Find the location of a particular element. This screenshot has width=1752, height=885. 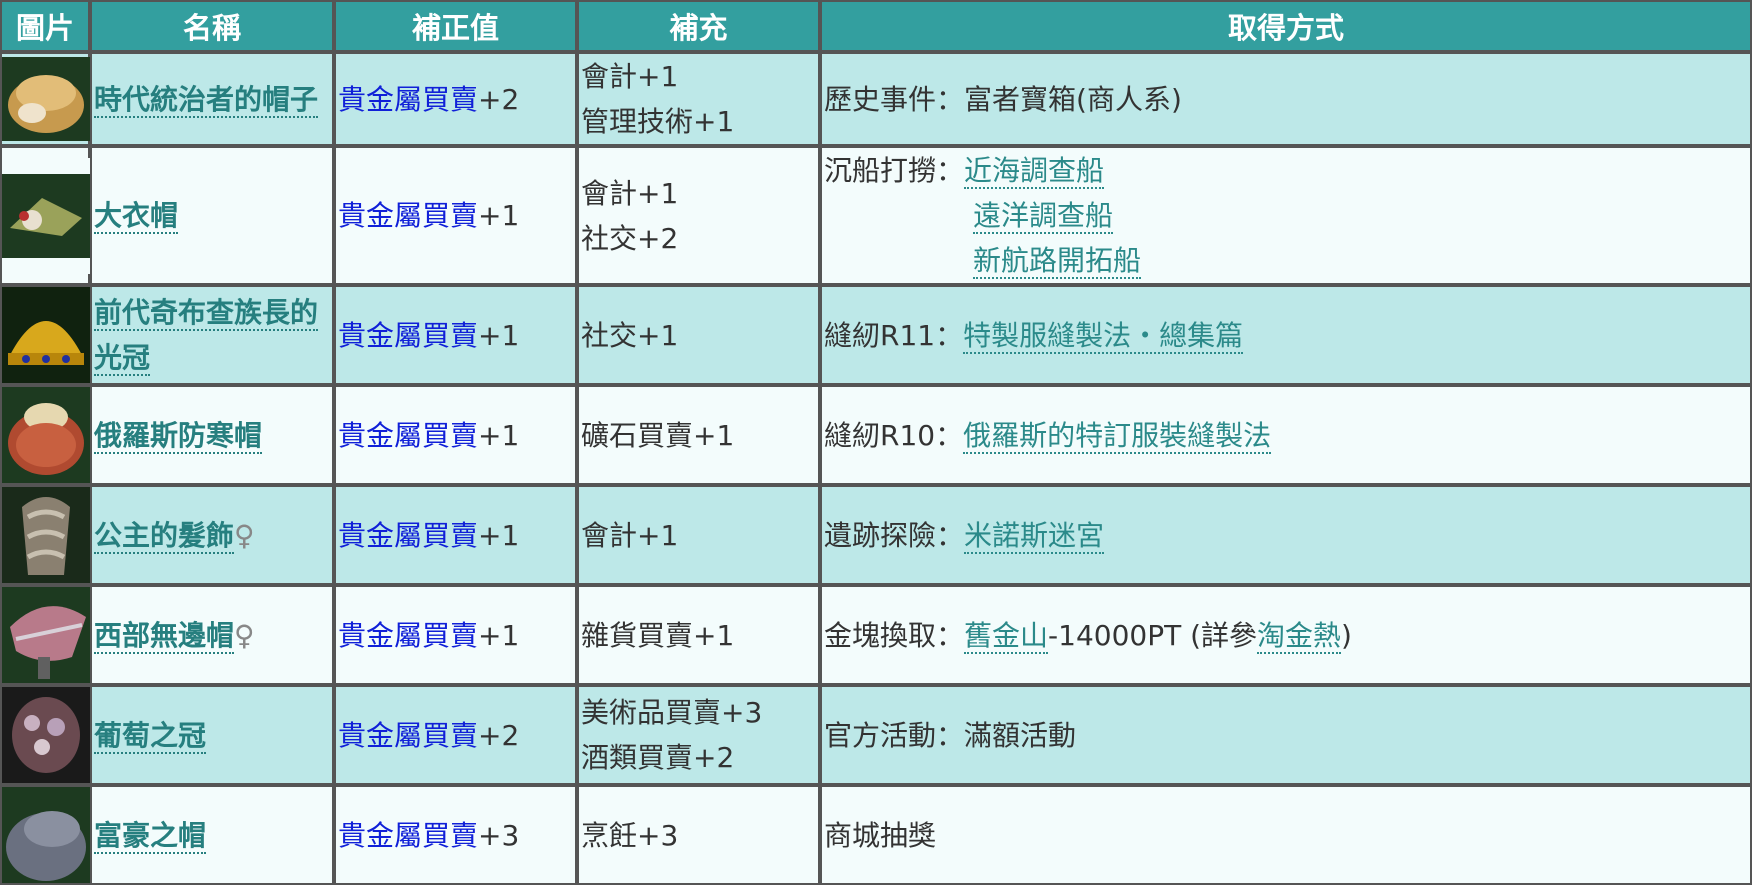

item-name-cell: 俄羅斯防寒帽 is located at coordinates (212, 435).